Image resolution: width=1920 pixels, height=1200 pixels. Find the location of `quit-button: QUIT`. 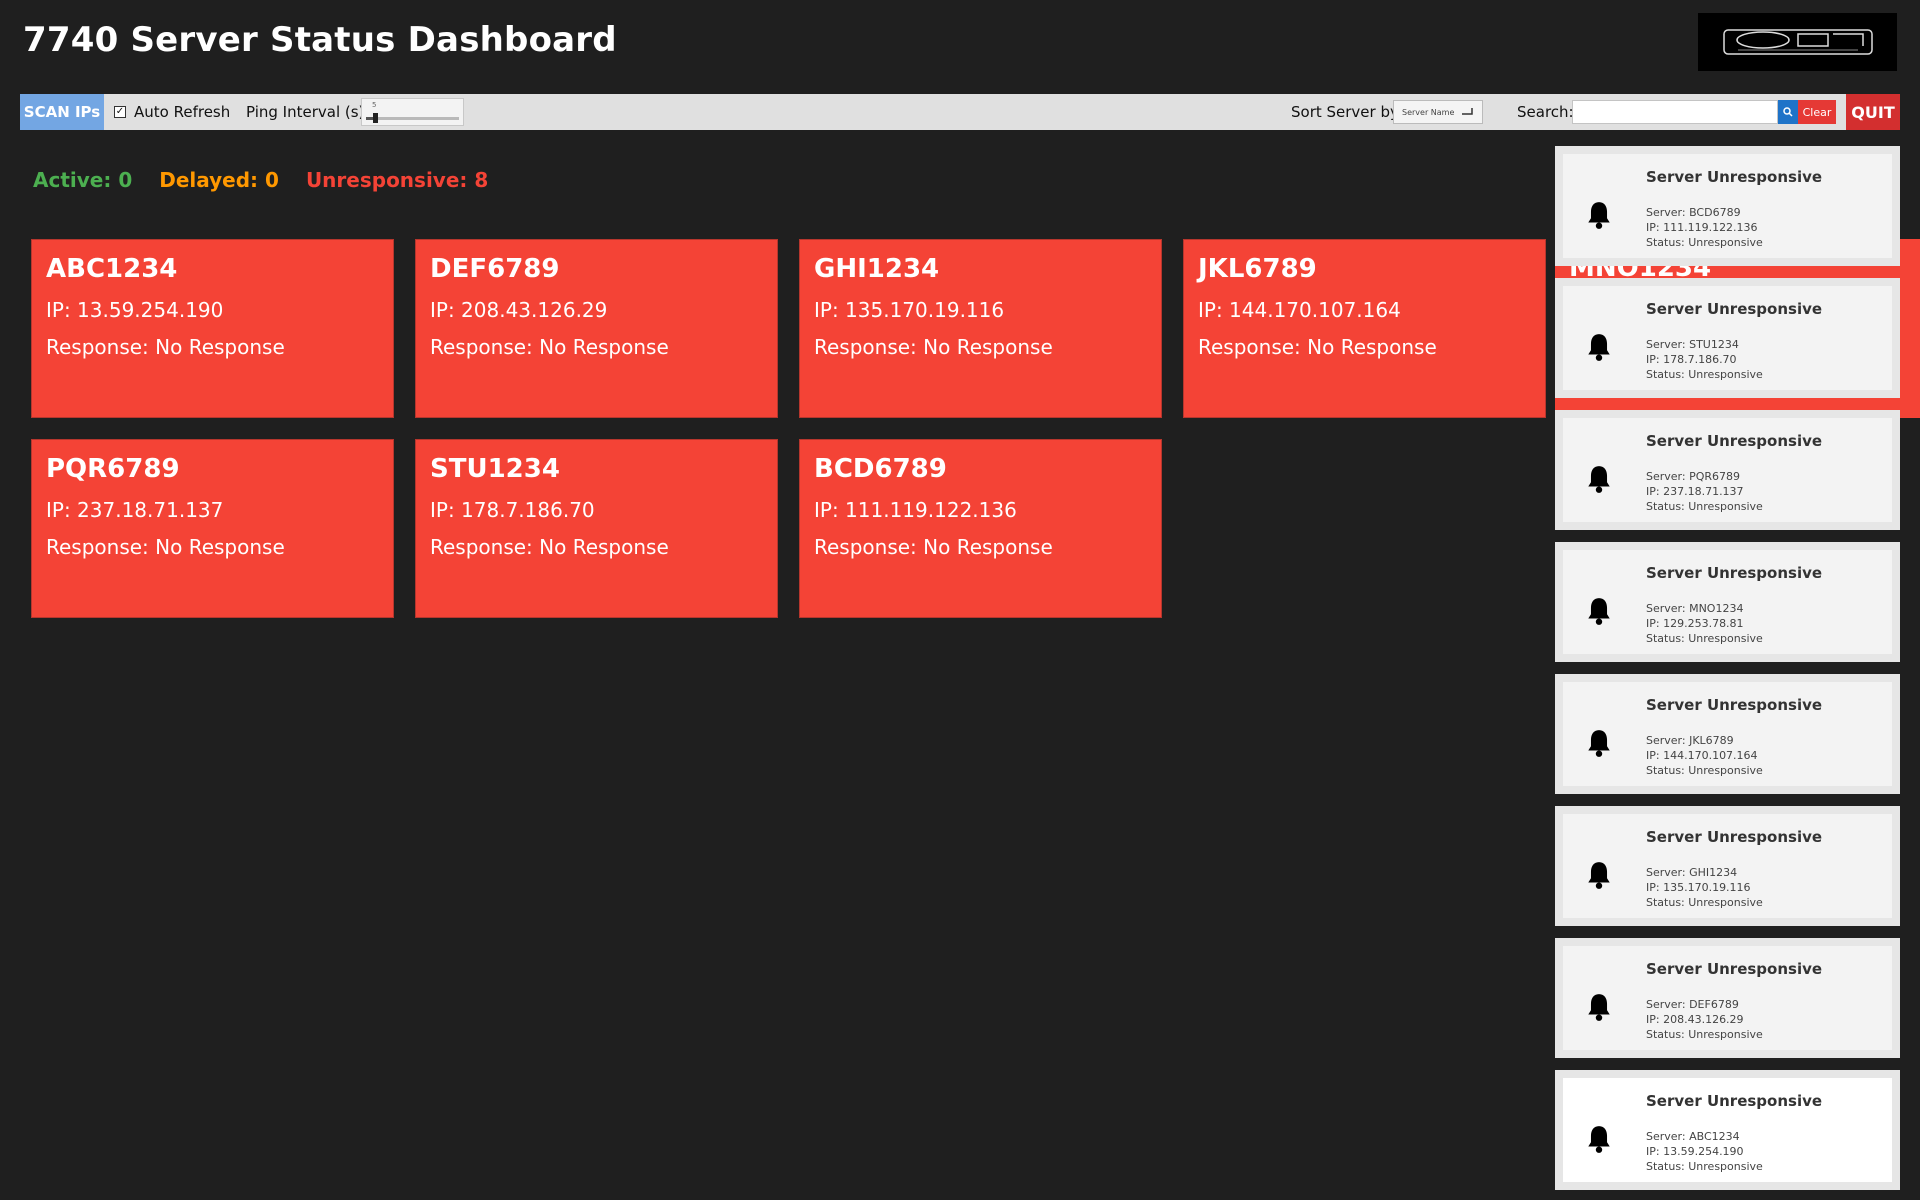

quit-button: QUIT is located at coordinates (1873, 112).